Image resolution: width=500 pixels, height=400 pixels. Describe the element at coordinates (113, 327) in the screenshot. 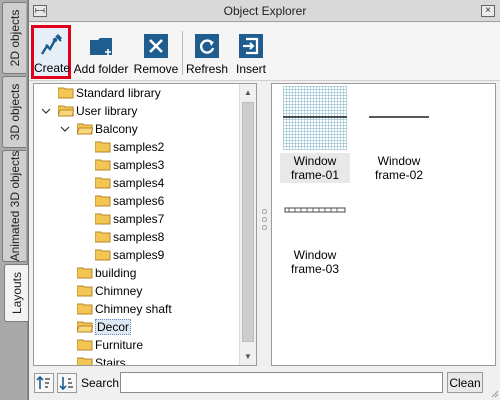

I see `tree-item-label: Decor` at that location.